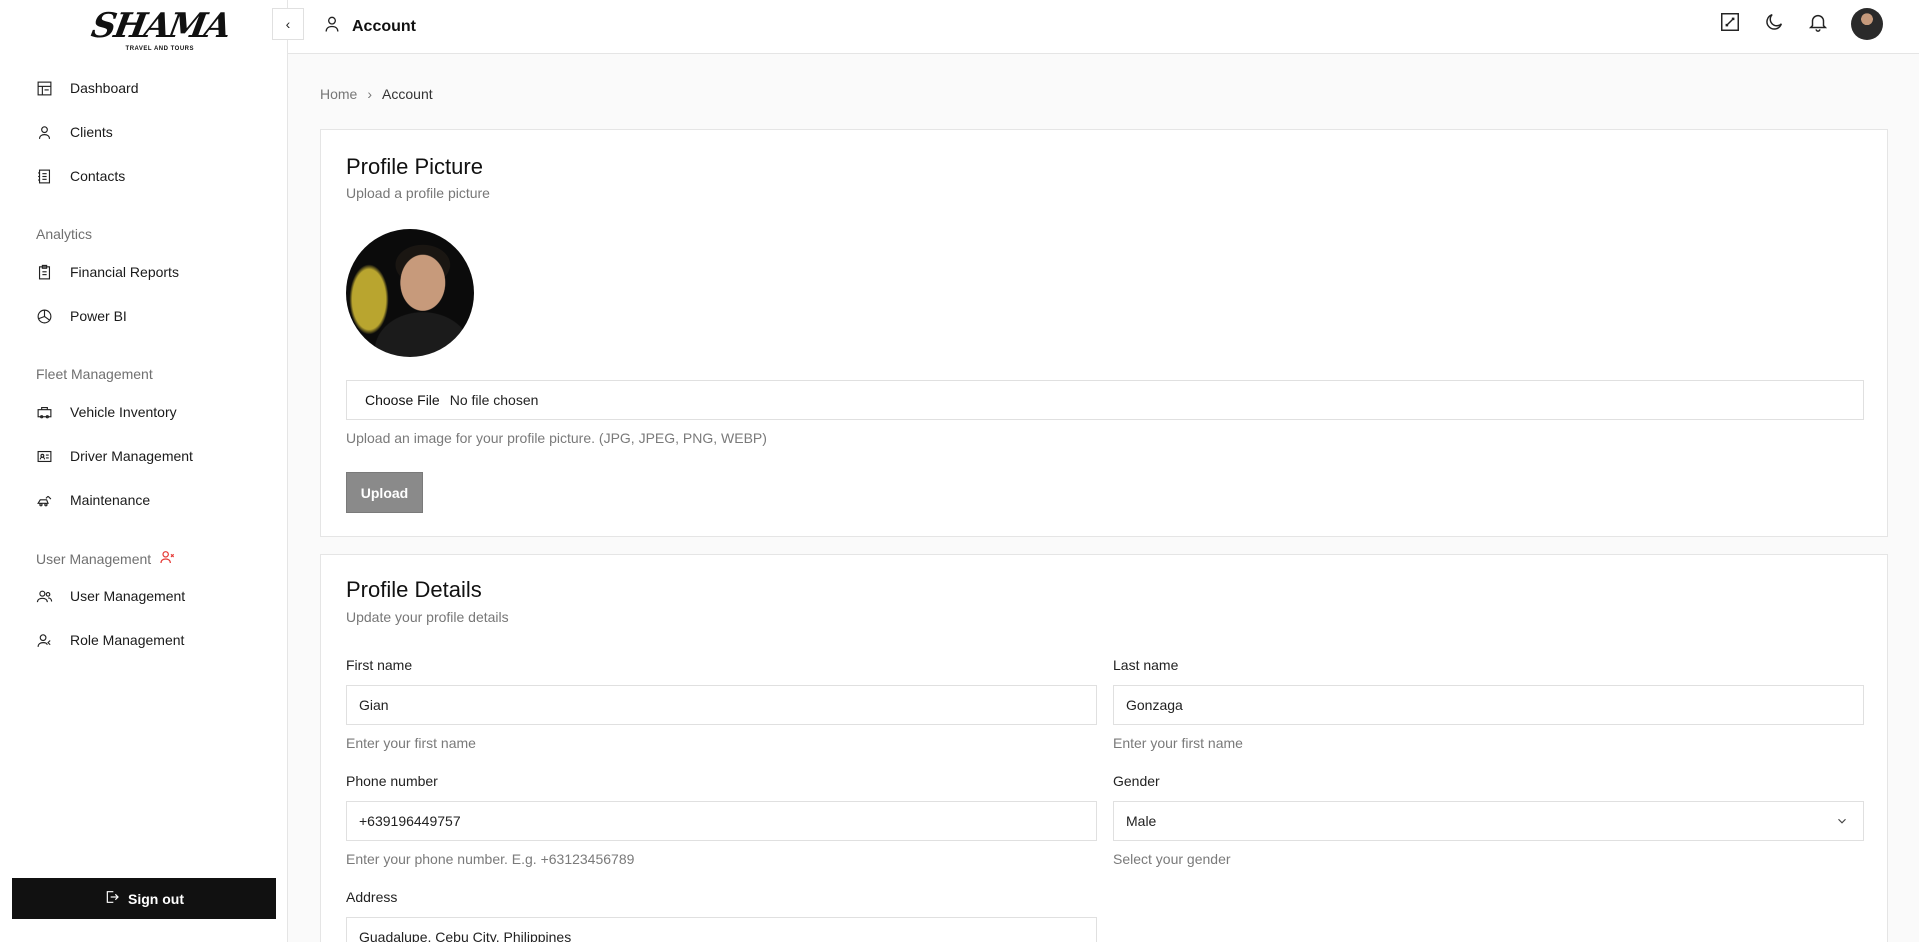  Describe the element at coordinates (384, 492) in the screenshot. I see `upload-button: Upload` at that location.